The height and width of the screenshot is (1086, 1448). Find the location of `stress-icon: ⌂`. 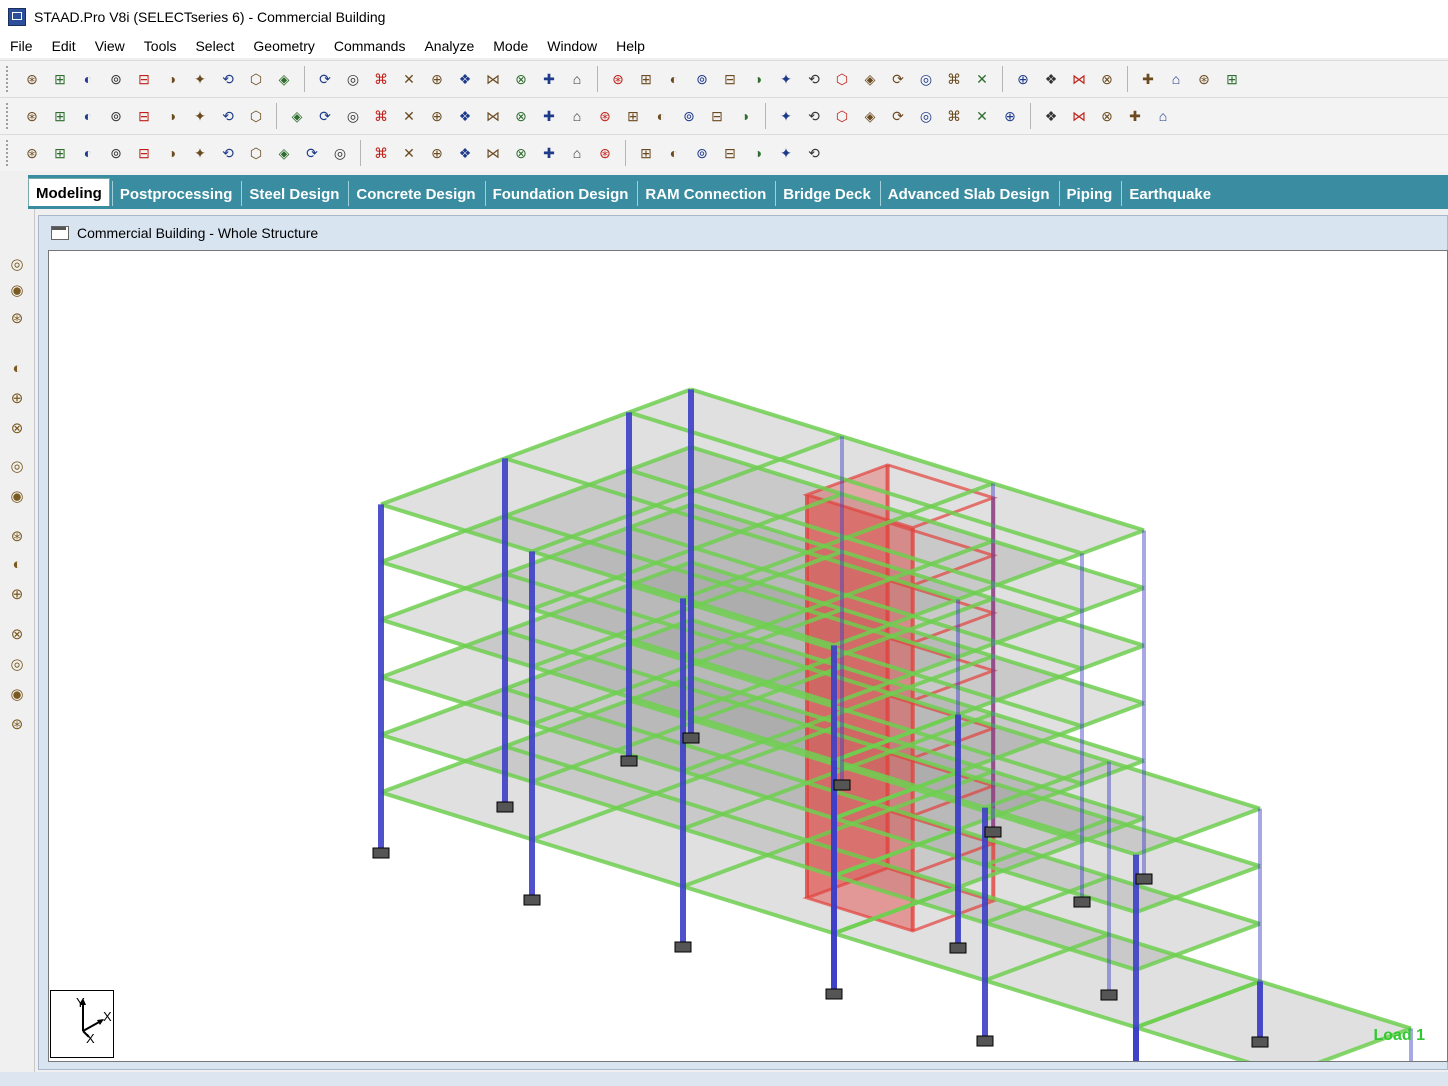

stress-icon: ⌂ is located at coordinates (577, 153).